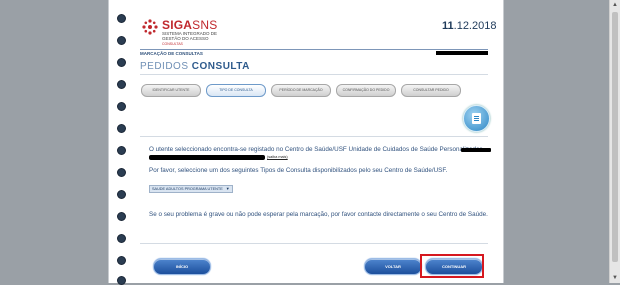 Image resolution: width=620 pixels, height=285 pixels. What do you see at coordinates (462, 53) in the screenshot?
I see `redacted-user-info` at bounding box center [462, 53].